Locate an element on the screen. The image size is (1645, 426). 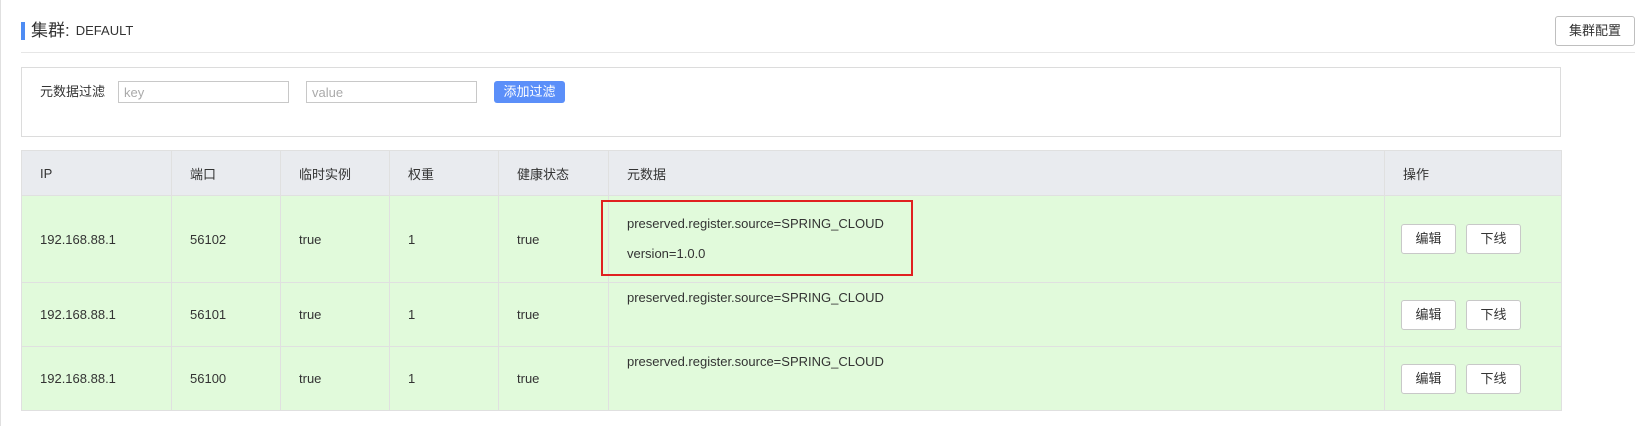
cluster-title: 集群: DEFAULT is located at coordinates (82, 31).